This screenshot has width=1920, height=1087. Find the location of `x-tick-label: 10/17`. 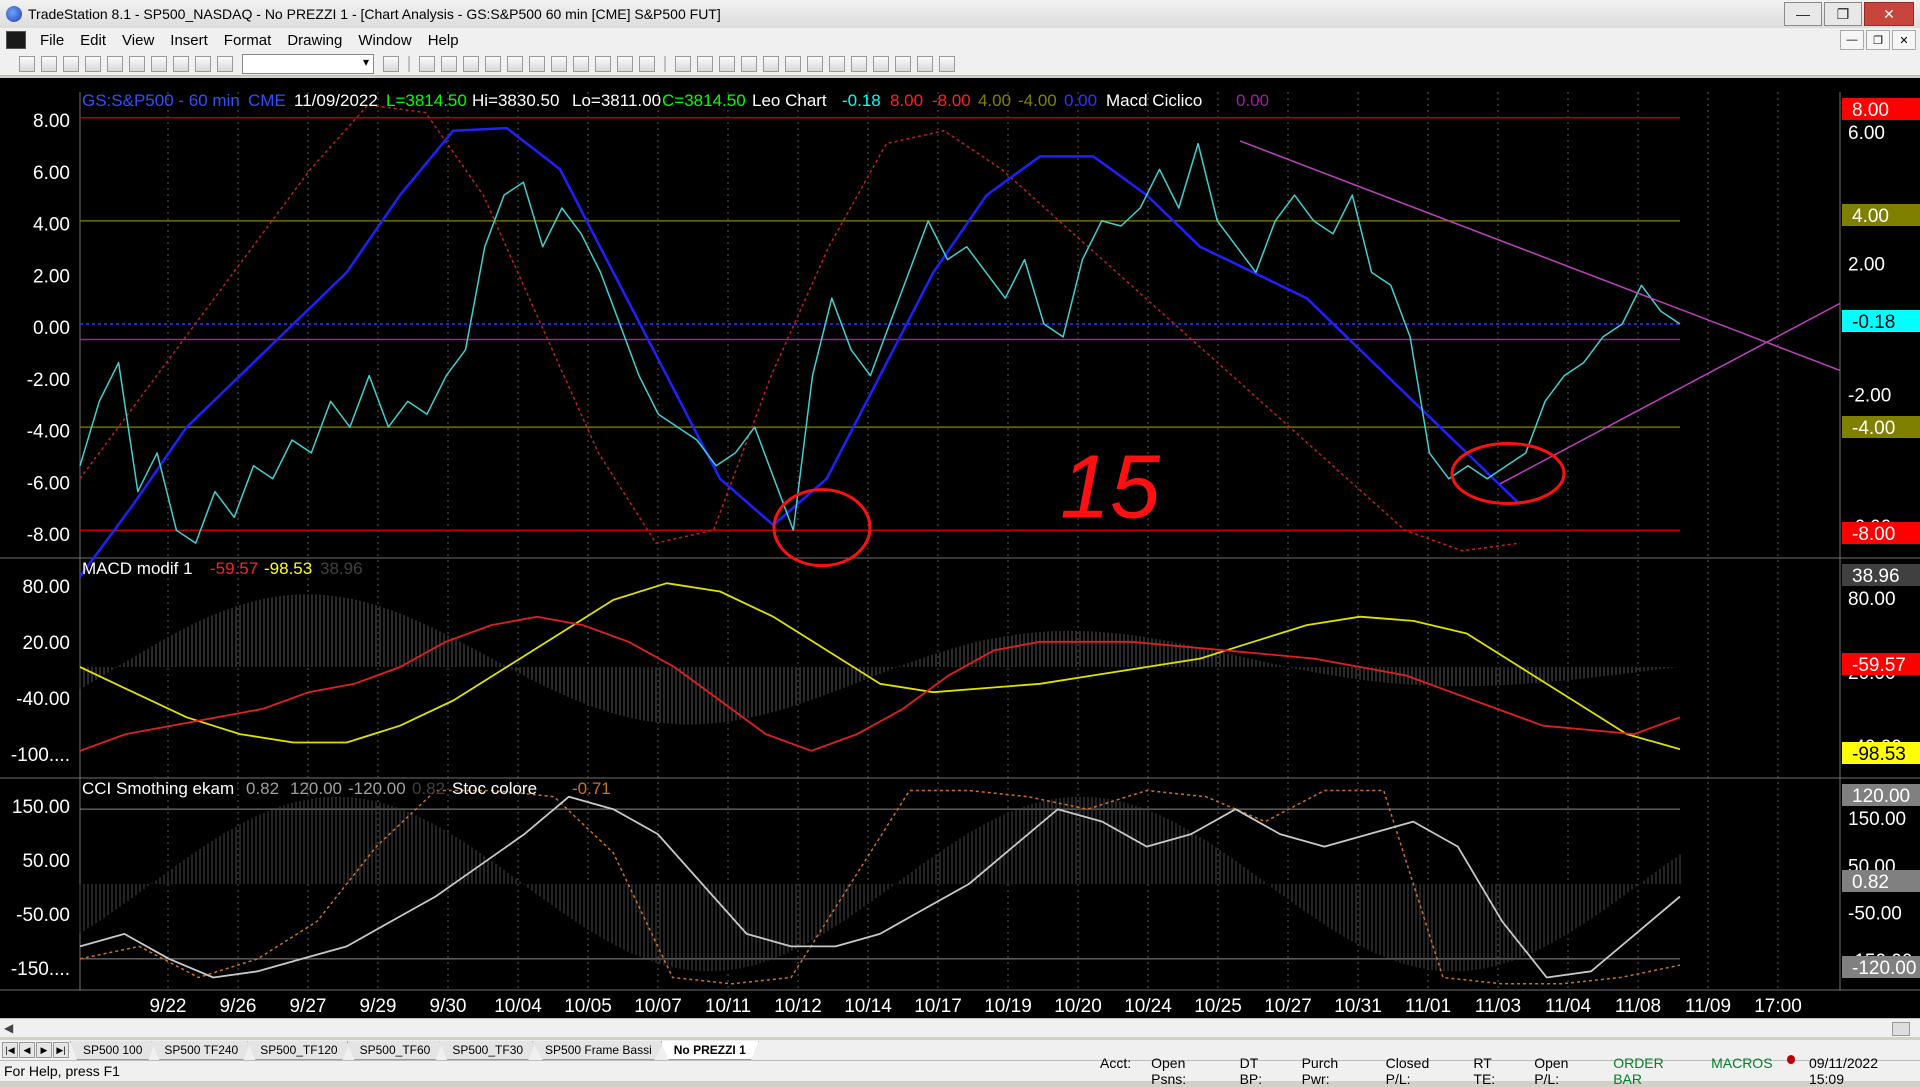

x-tick-label: 10/17 is located at coordinates (938, 1006).